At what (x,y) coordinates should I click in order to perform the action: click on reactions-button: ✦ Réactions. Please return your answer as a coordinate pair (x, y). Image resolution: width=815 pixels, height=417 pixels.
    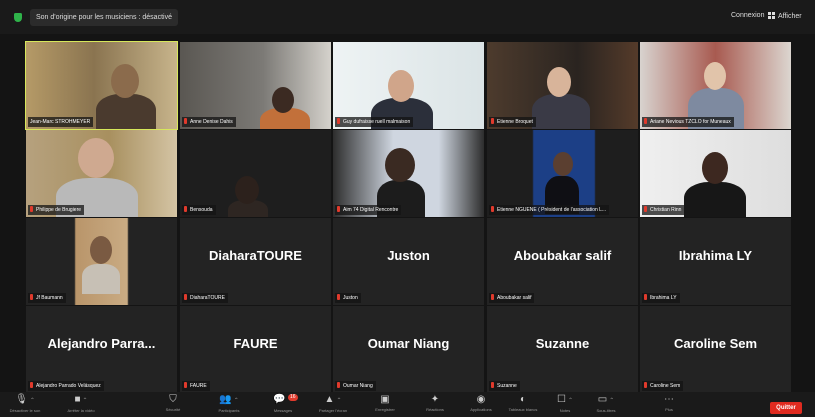
    Looking at the image, I should click on (435, 405).